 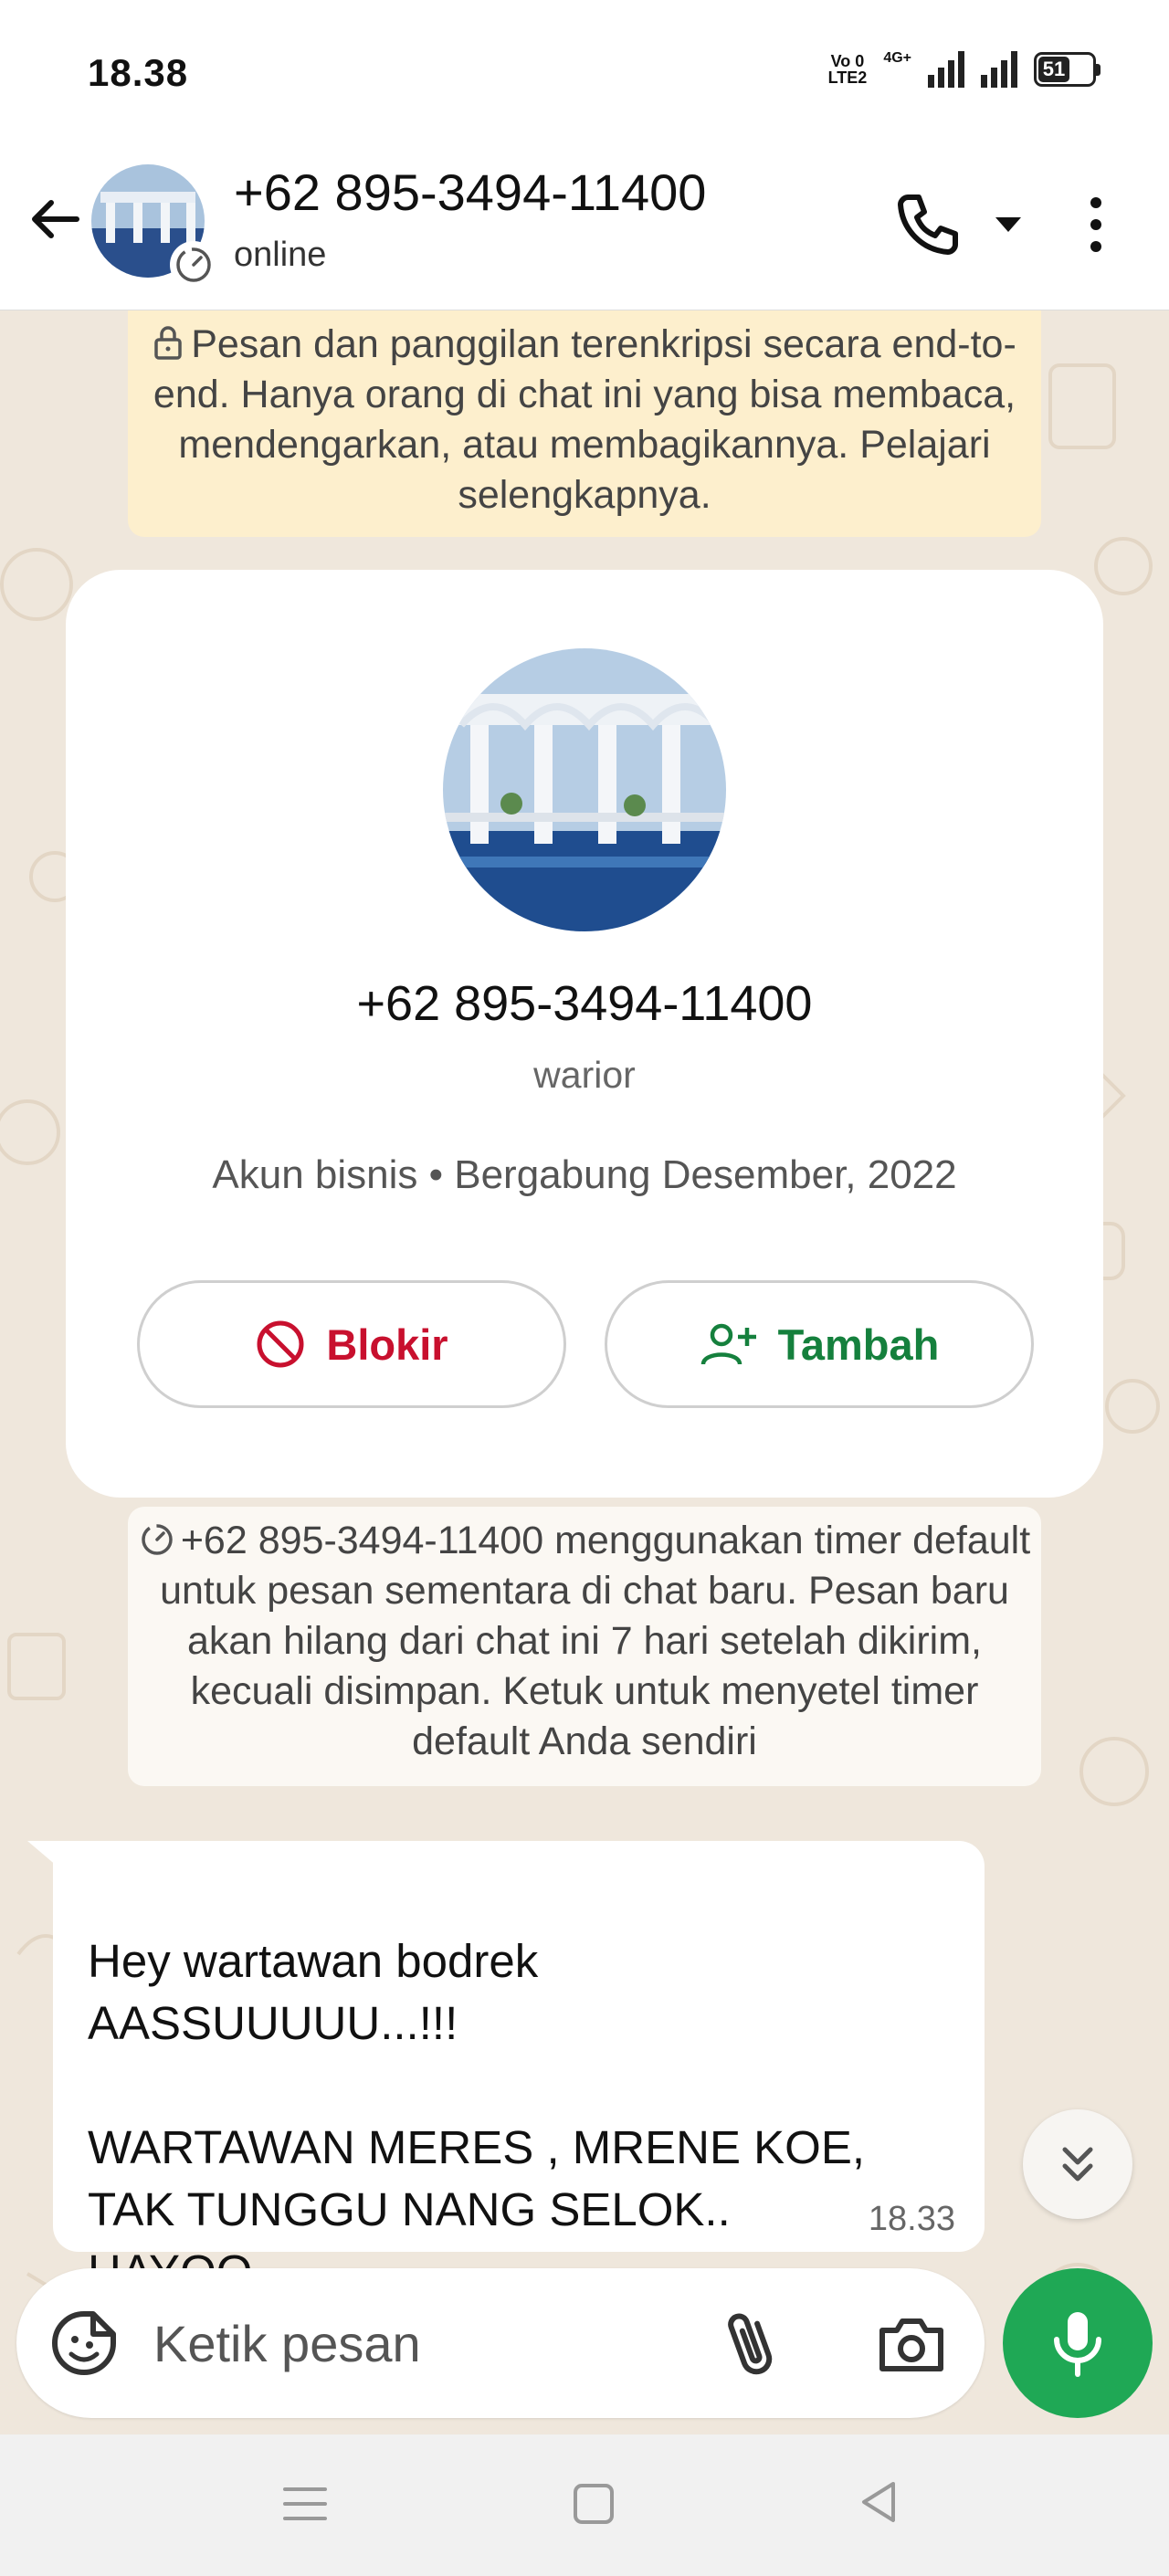 I want to click on phone-icon, so click(x=927, y=224).